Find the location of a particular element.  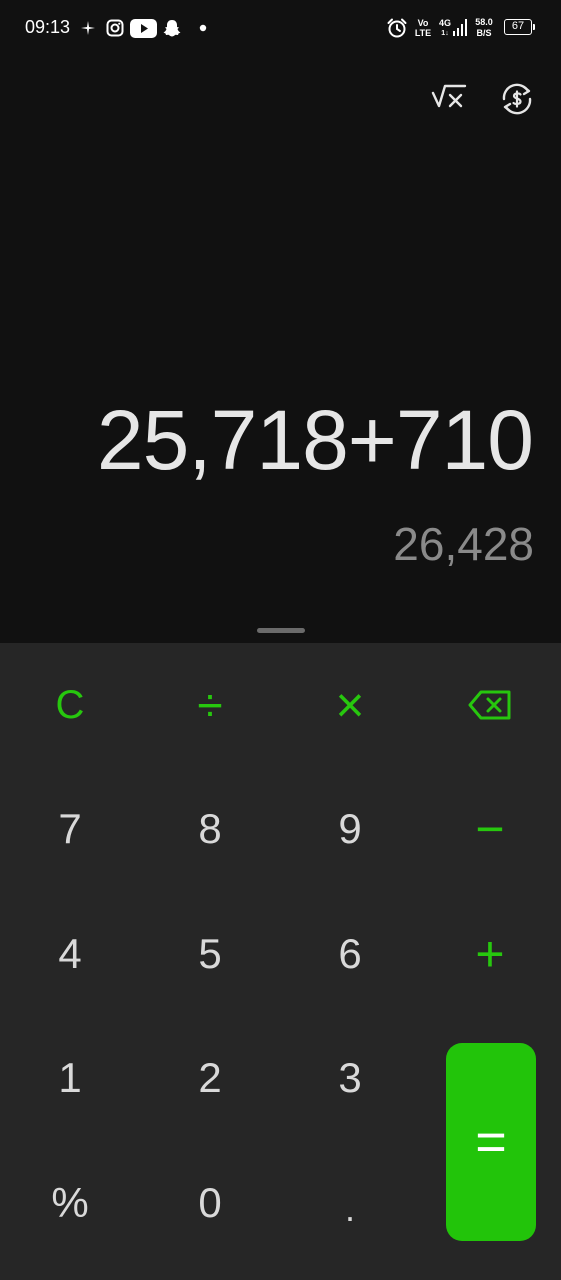

equals-label: = is located at coordinates (491, 1142).